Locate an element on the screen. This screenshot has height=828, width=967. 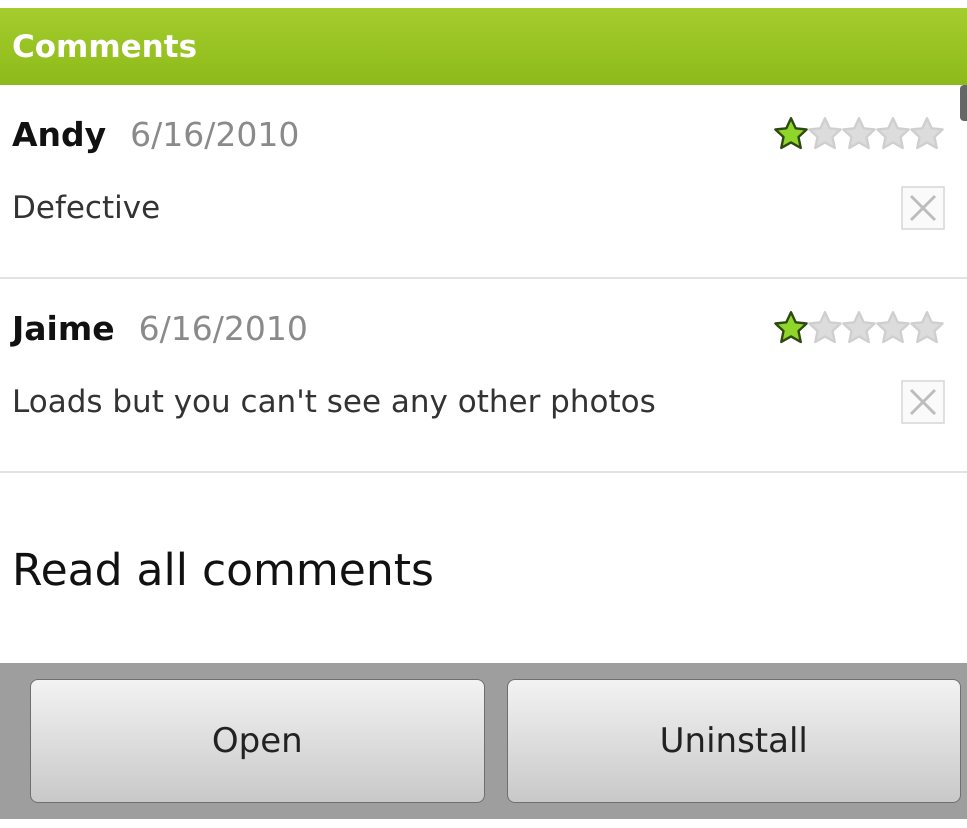
comment-text: Defective is located at coordinates (86, 208).